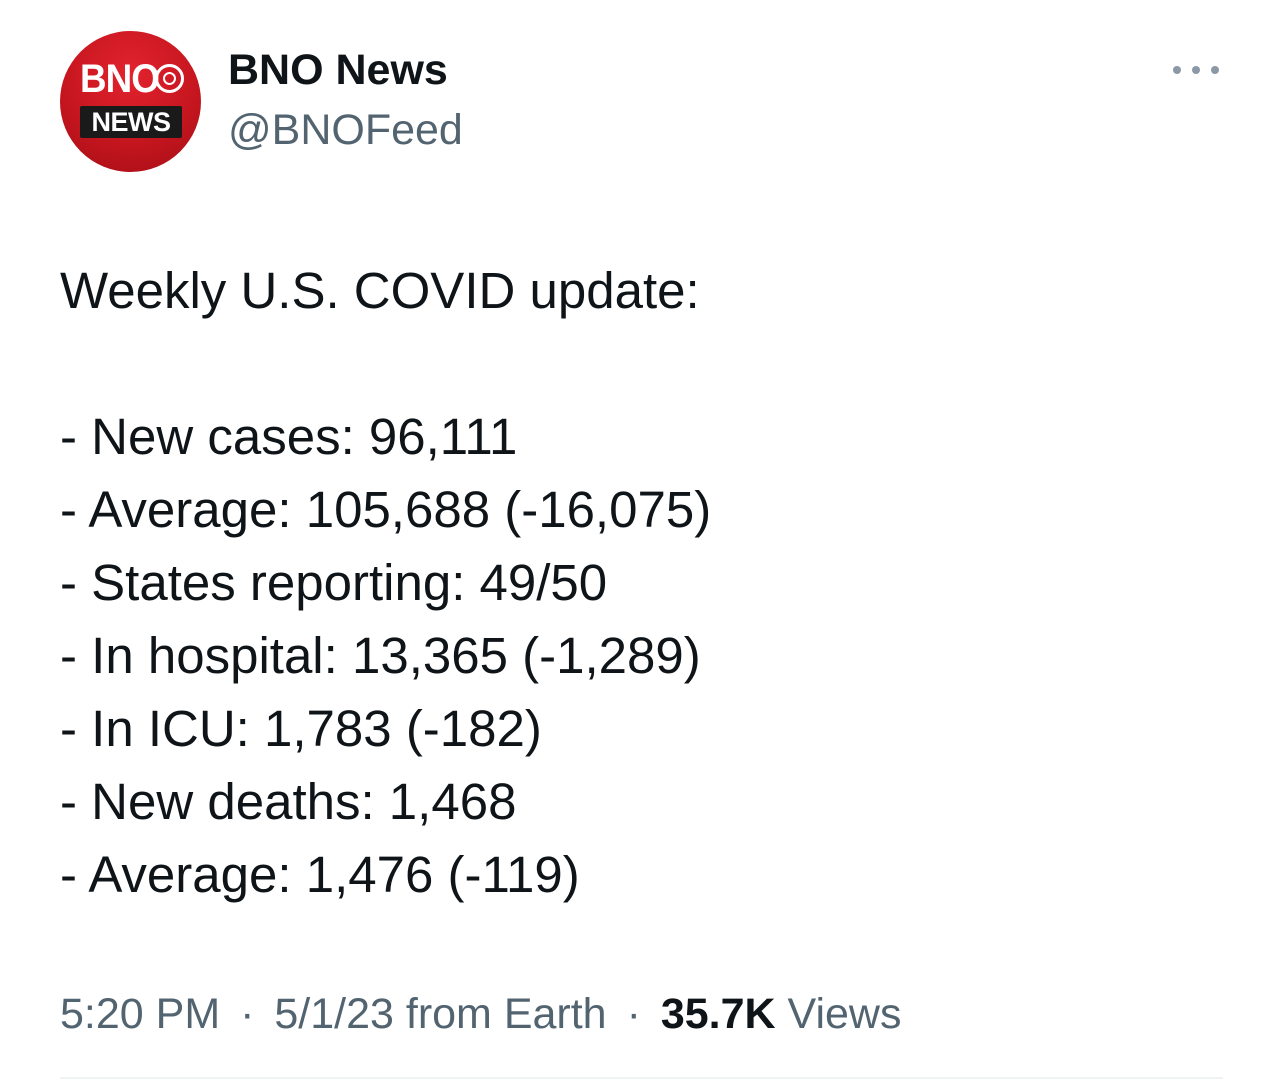 Image resolution: width=1283 pixels, height=1090 pixels. Describe the element at coordinates (289, 436) in the screenshot. I see `tweet-line: - New cases: 96,111` at that location.